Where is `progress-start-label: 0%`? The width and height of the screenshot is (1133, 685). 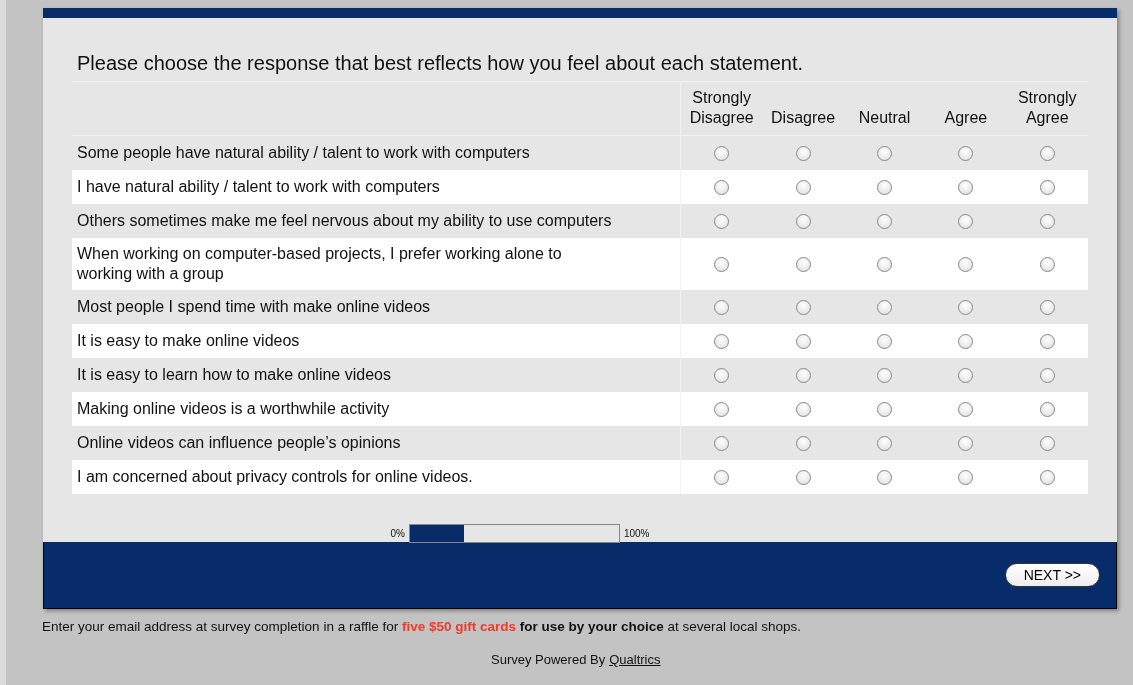 progress-start-label: 0% is located at coordinates (397, 533).